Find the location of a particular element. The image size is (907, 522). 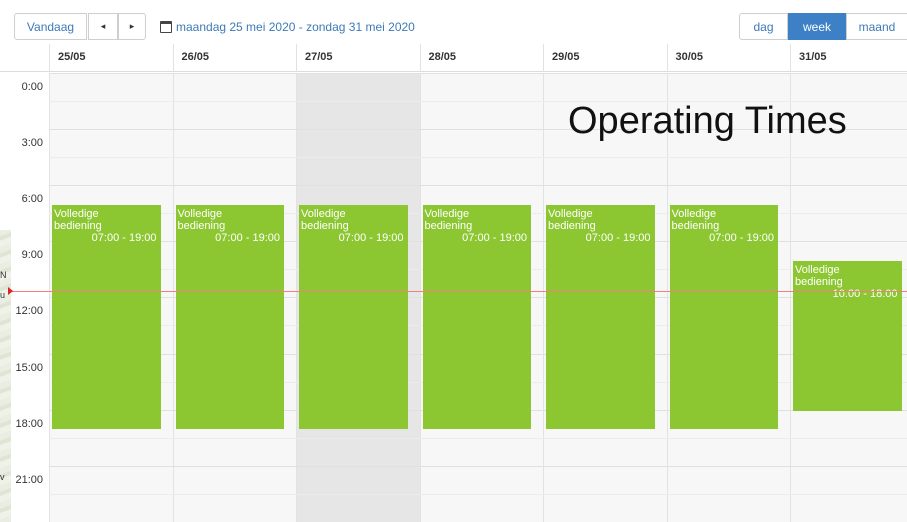

previous-week-button: ◂ is located at coordinates (103, 26).